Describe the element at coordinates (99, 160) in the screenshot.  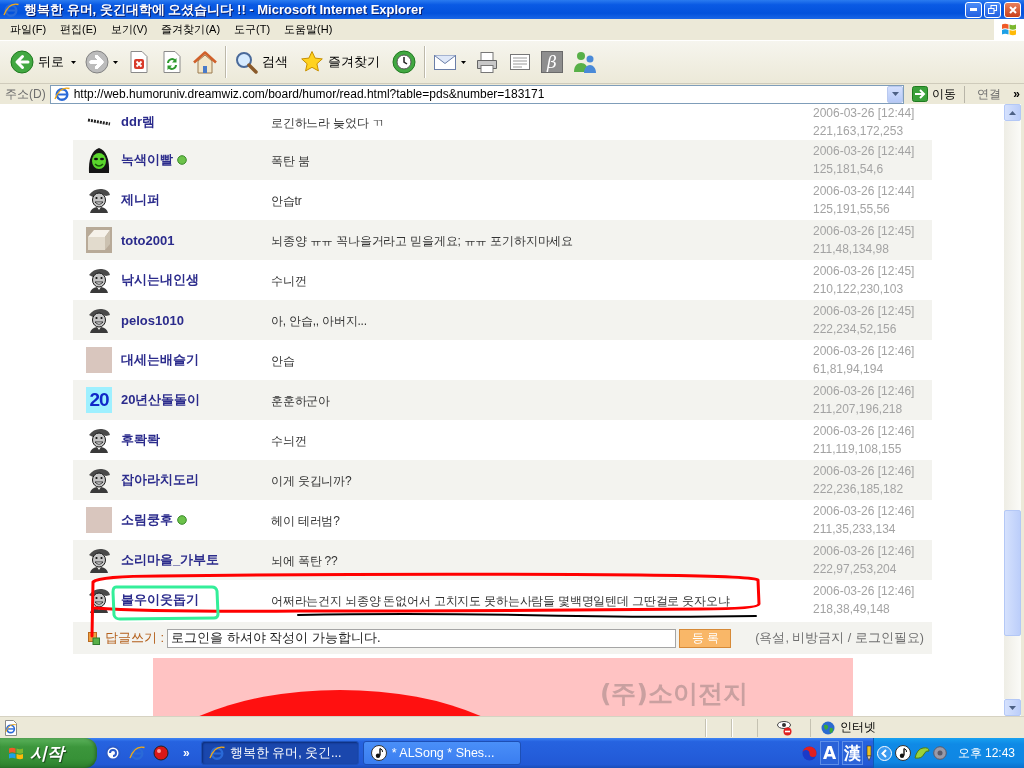
I see `alien-face-icon` at that location.